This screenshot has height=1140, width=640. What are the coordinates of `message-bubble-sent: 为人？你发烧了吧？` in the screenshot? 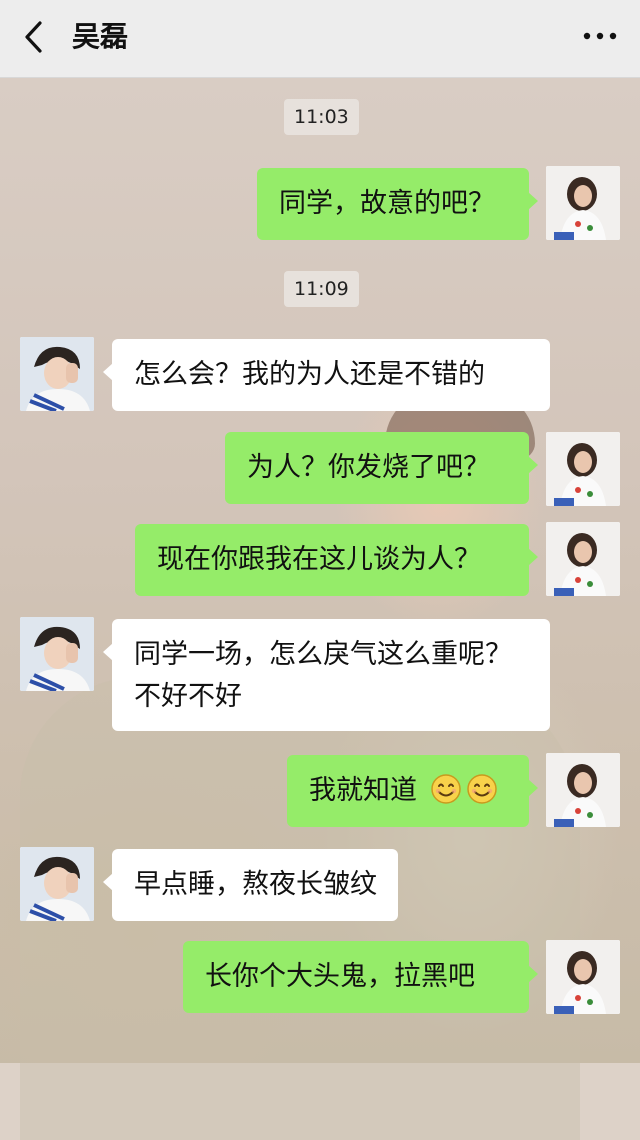 It's located at (381, 468).